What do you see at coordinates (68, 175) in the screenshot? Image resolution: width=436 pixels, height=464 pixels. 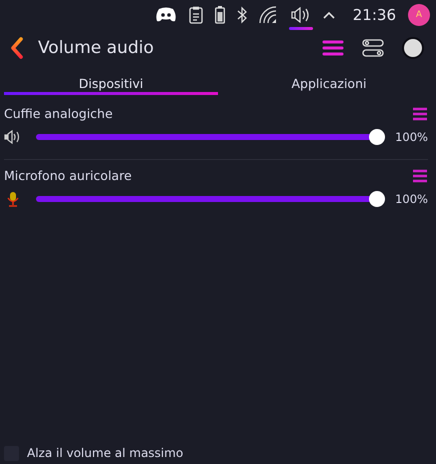 I see `device-name: Microfono auricolare` at bounding box center [68, 175].